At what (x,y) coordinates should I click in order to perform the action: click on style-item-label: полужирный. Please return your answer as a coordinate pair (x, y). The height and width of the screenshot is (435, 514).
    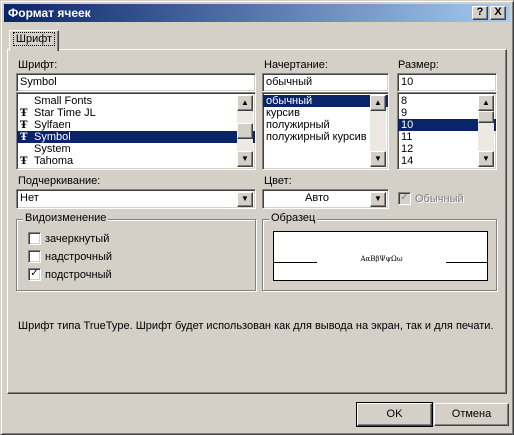
    Looking at the image, I should click on (298, 125).